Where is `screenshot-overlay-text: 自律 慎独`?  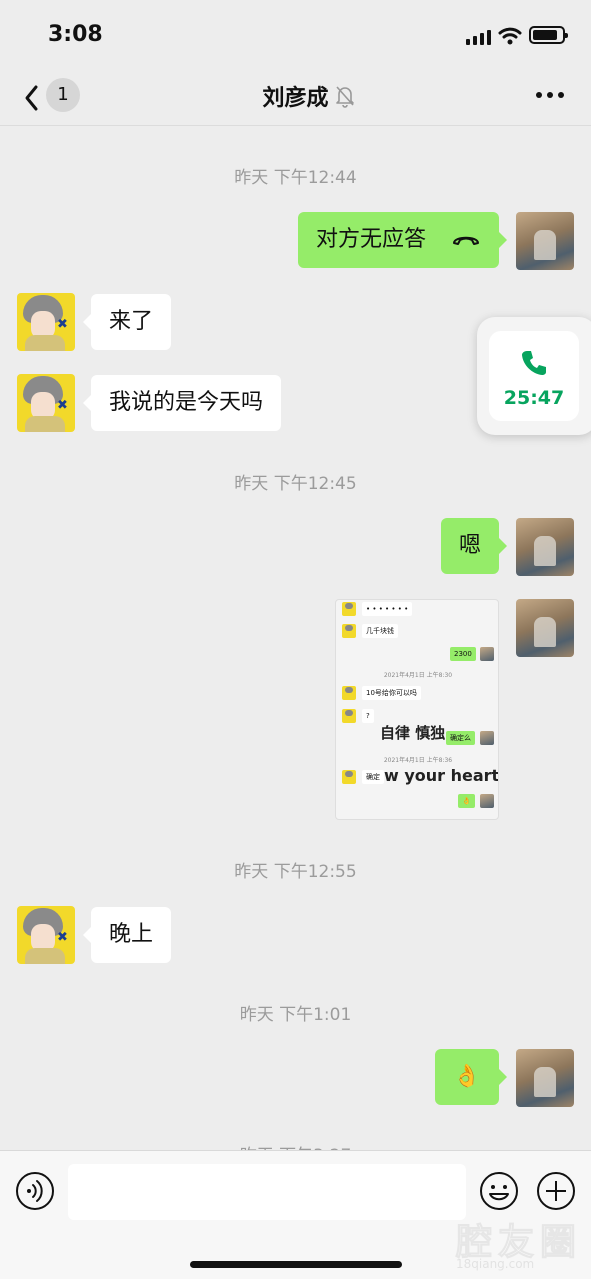 screenshot-overlay-text: 自律 慎独 is located at coordinates (413, 733).